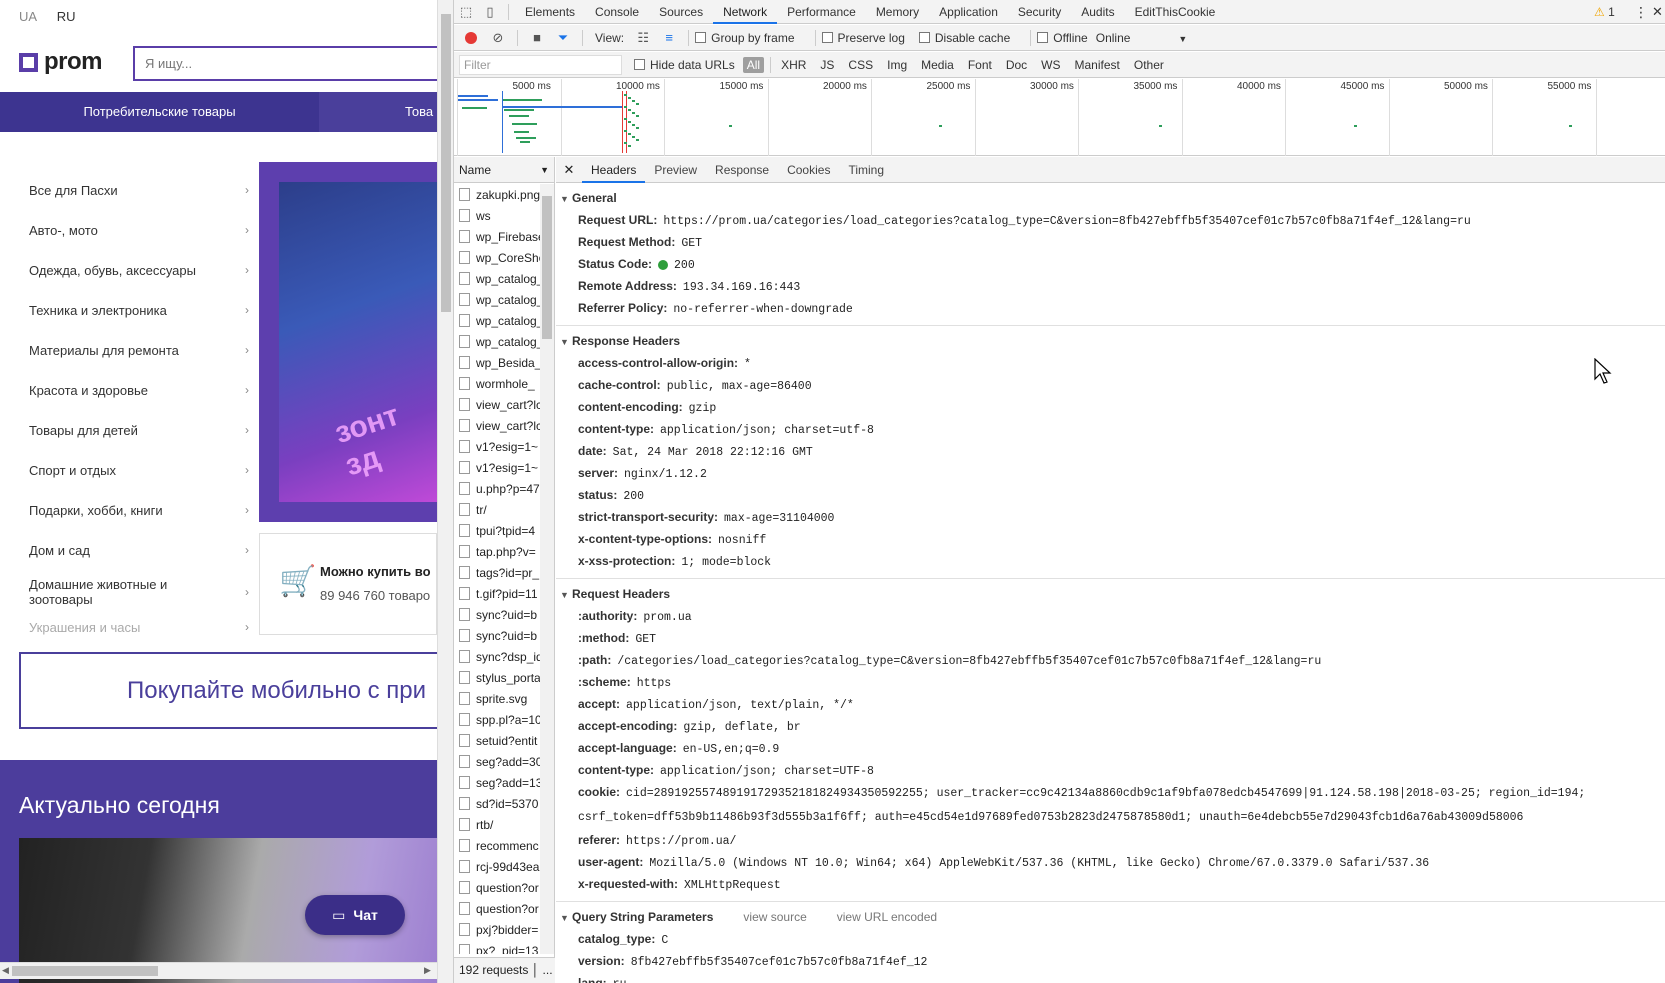 The height and width of the screenshot is (983, 1665). What do you see at coordinates (504, 170) in the screenshot?
I see `name-column-header: Name ▼` at bounding box center [504, 170].